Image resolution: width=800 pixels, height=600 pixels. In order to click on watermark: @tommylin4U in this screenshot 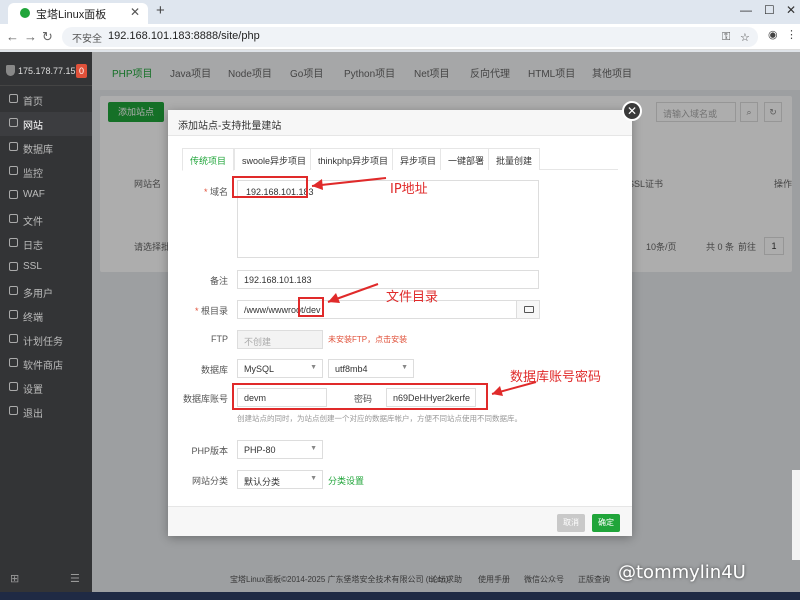, I will do `click(682, 572)`.